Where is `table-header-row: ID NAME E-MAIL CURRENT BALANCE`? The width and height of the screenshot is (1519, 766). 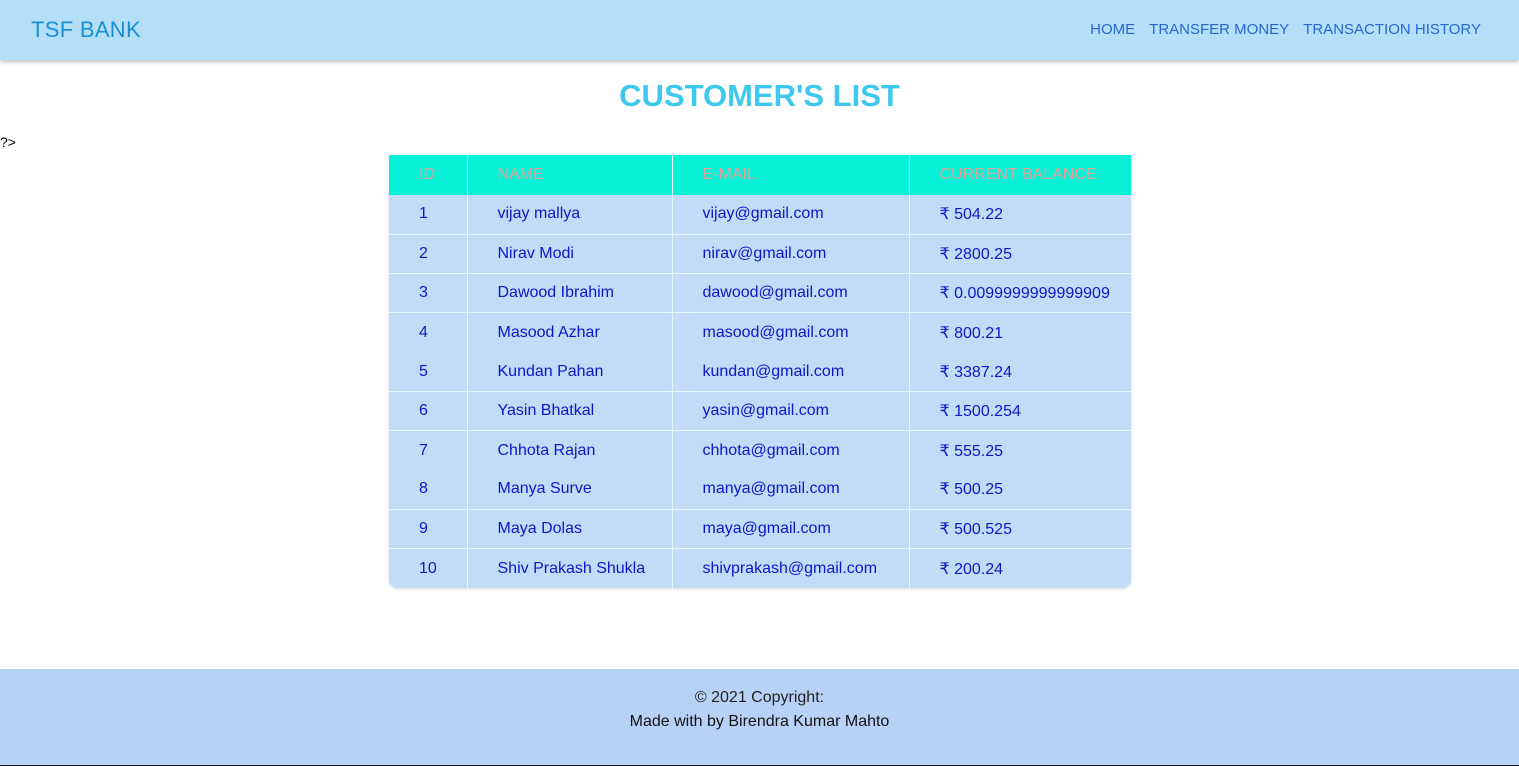
table-header-row: ID NAME E-MAIL CURRENT BALANCE is located at coordinates (760, 175).